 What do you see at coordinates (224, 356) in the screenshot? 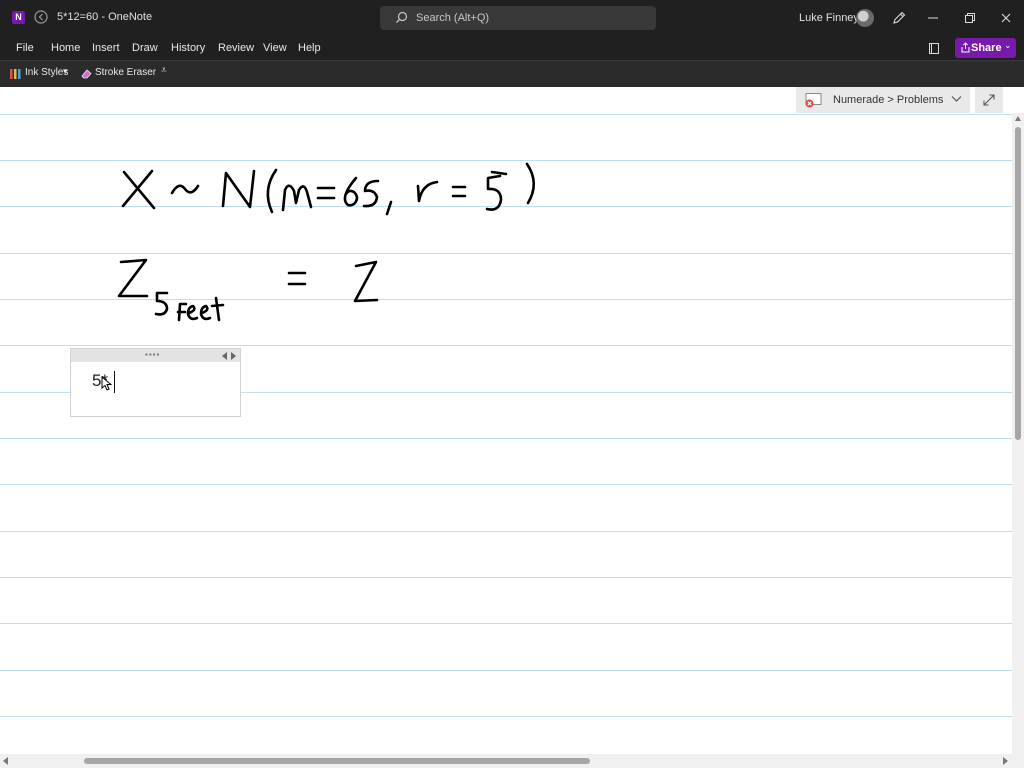
I see `arrow-left-icon` at bounding box center [224, 356].